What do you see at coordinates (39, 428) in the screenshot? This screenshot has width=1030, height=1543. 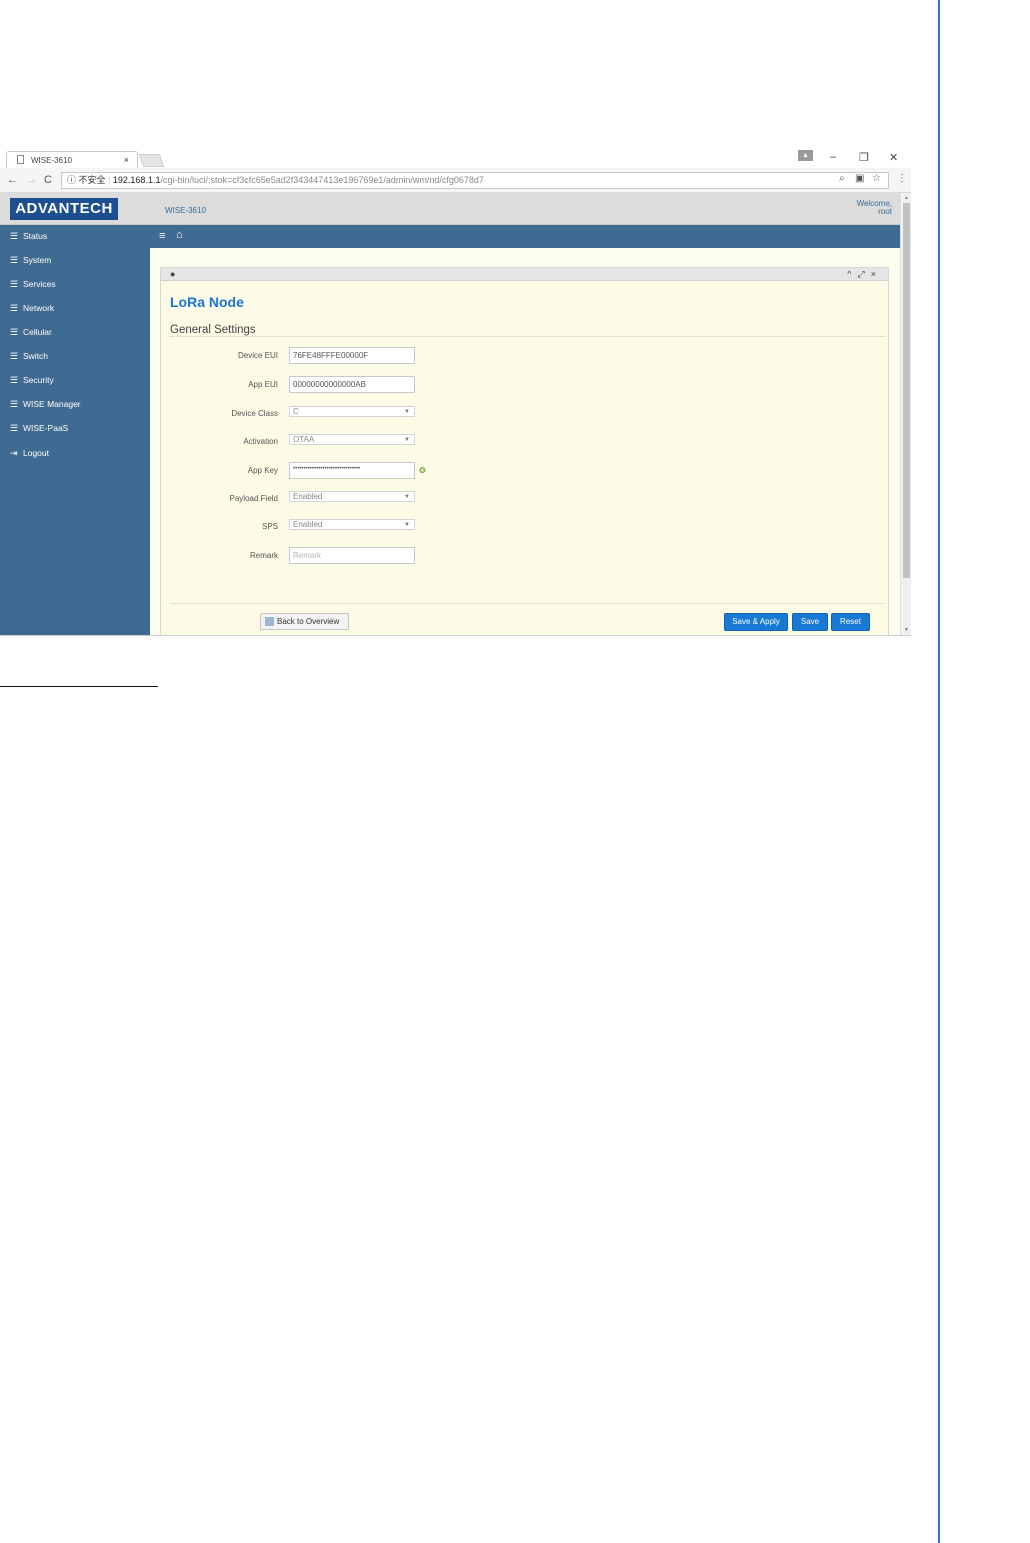 I see `sidebar-item-wise-paas: ☰ WISE-PaaS` at bounding box center [39, 428].